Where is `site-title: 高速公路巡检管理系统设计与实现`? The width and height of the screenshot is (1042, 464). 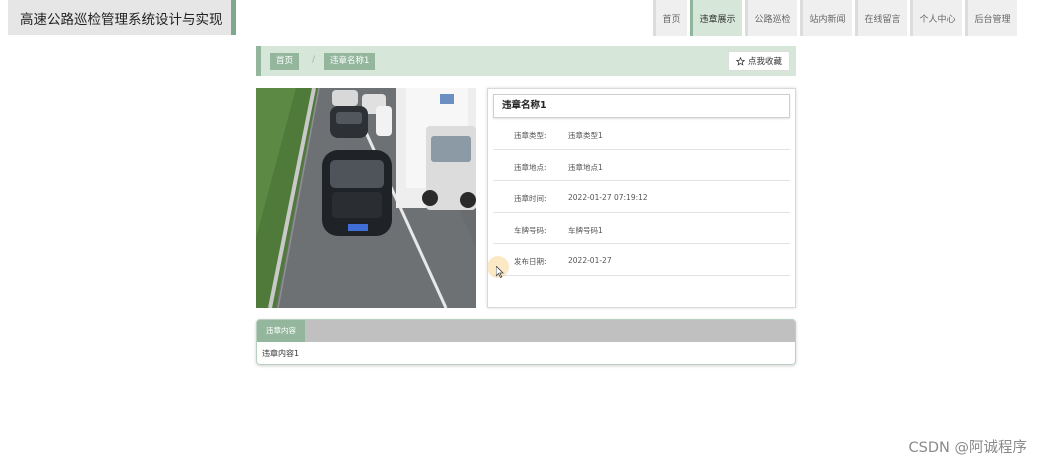 site-title: 高速公路巡检管理系统设计与实现 is located at coordinates (121, 20).